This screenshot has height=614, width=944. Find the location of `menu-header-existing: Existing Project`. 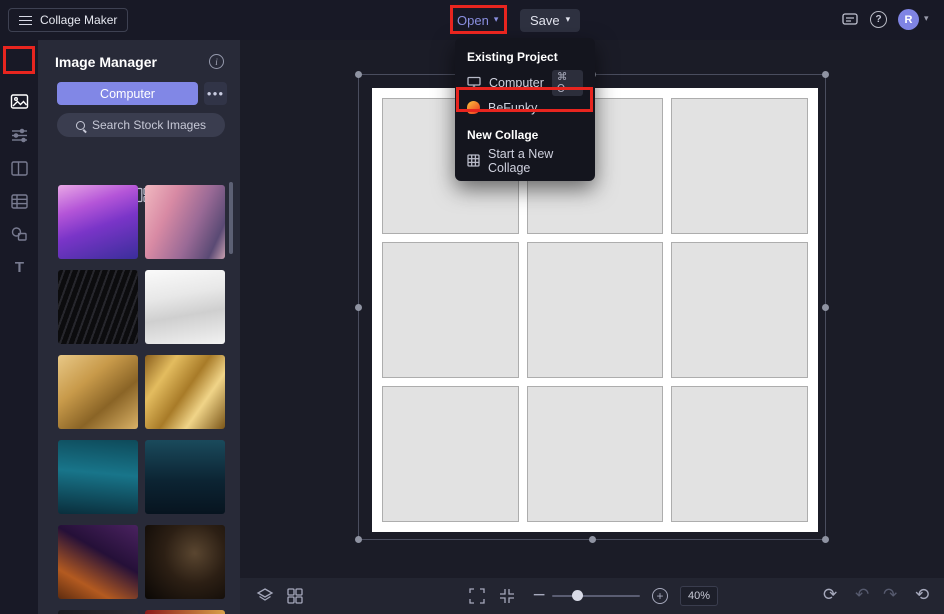

menu-header-existing: Existing Project is located at coordinates (512, 57).